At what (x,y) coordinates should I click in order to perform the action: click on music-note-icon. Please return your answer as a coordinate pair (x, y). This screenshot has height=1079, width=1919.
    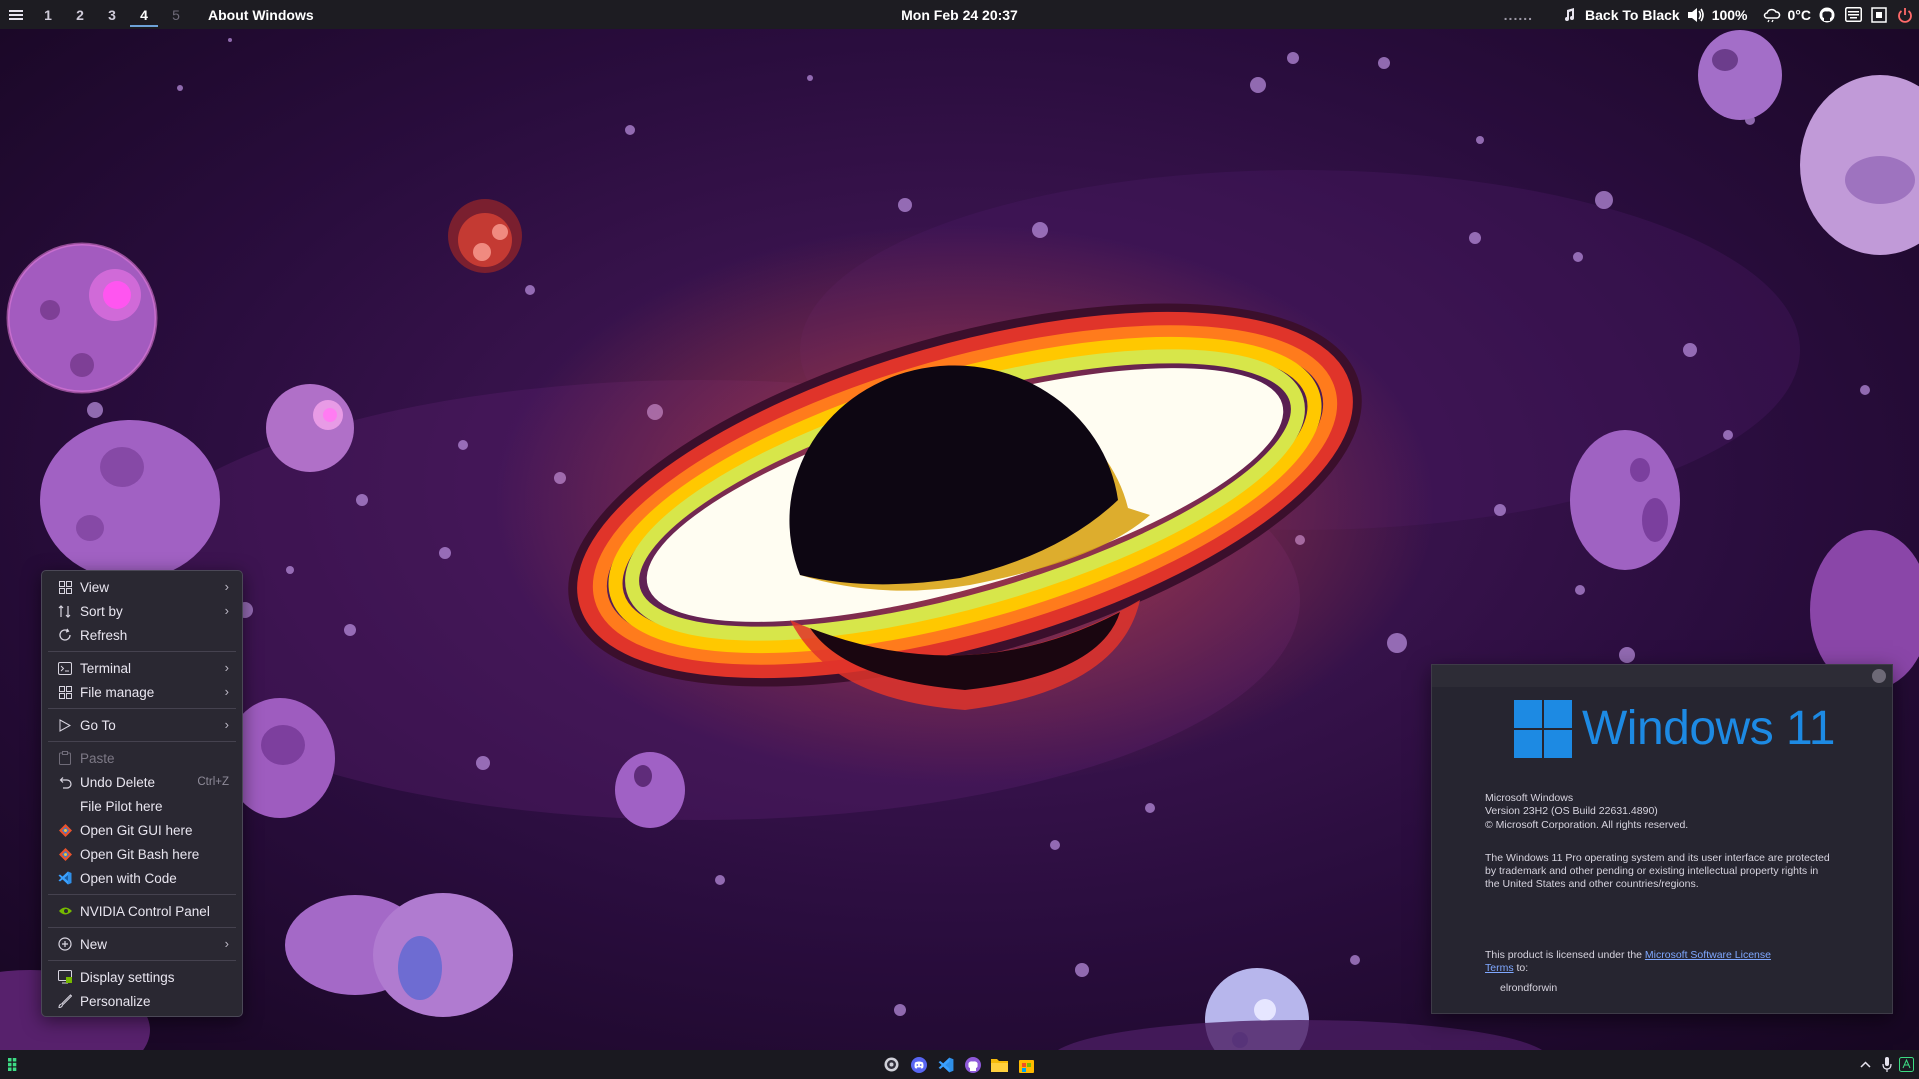
    Looking at the image, I should click on (1569, 15).